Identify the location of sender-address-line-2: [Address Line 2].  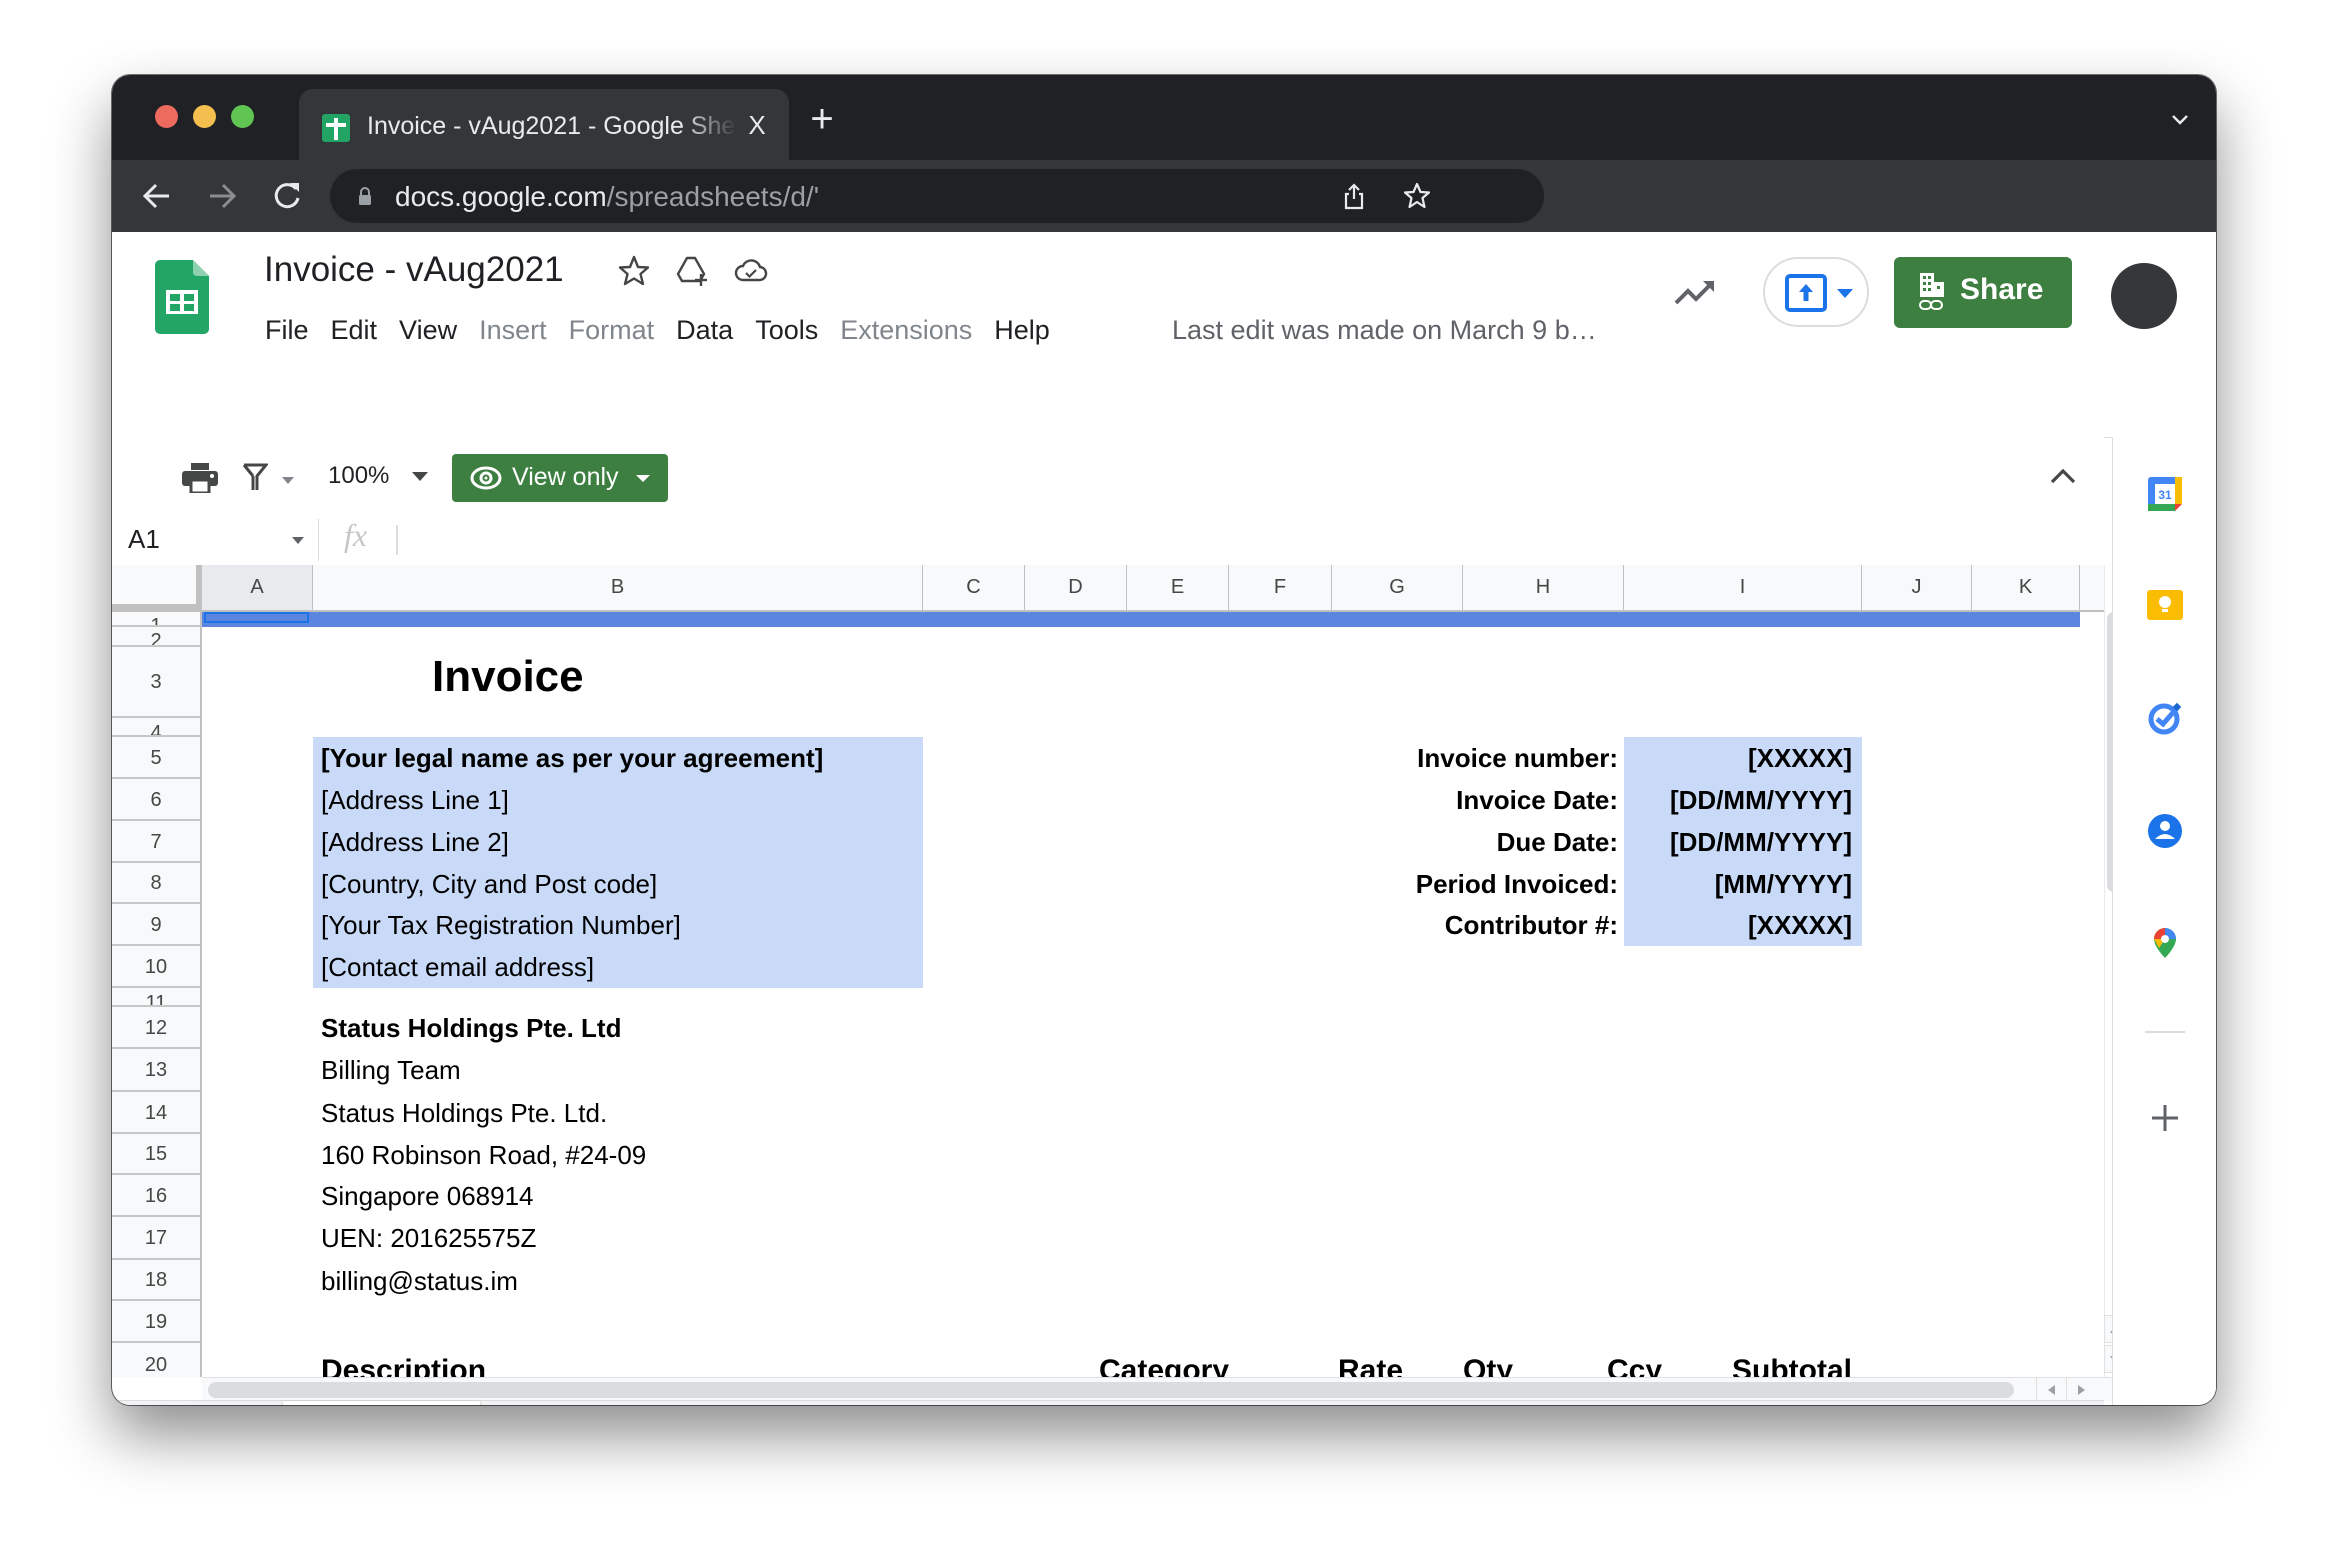
(415, 842).